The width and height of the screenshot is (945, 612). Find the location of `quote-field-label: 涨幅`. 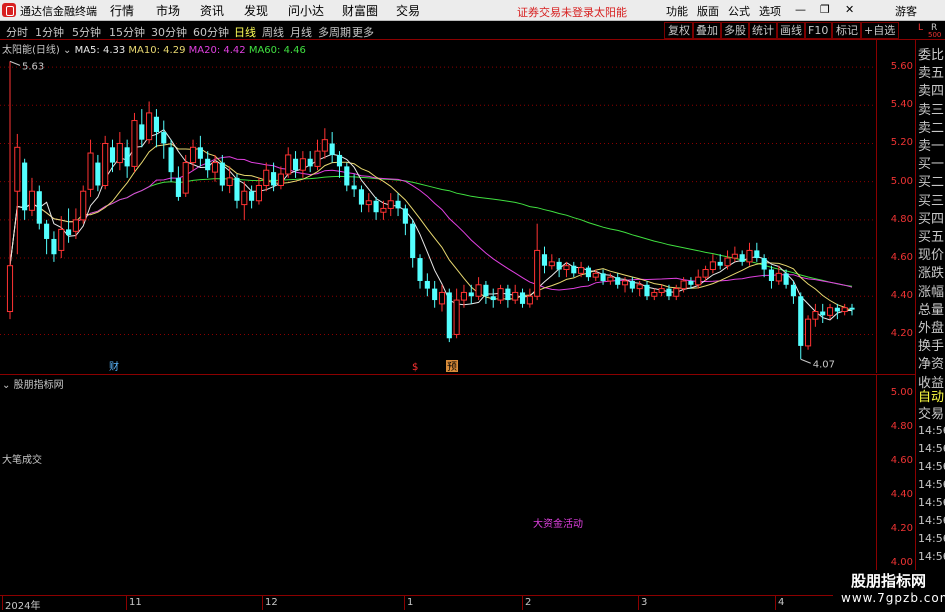

quote-field-label: 涨幅 is located at coordinates (931, 292).